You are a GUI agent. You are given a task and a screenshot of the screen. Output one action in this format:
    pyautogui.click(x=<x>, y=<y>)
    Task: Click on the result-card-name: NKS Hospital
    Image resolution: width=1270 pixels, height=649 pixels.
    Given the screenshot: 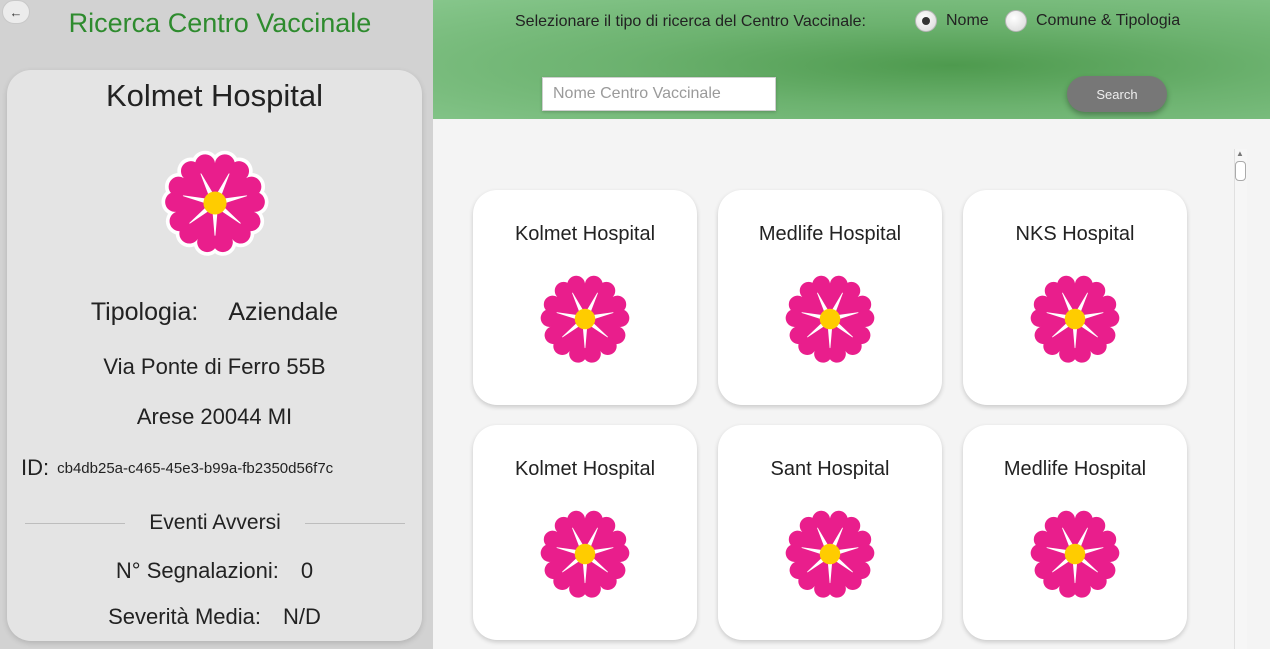 What is the action you would take?
    pyautogui.click(x=1075, y=234)
    